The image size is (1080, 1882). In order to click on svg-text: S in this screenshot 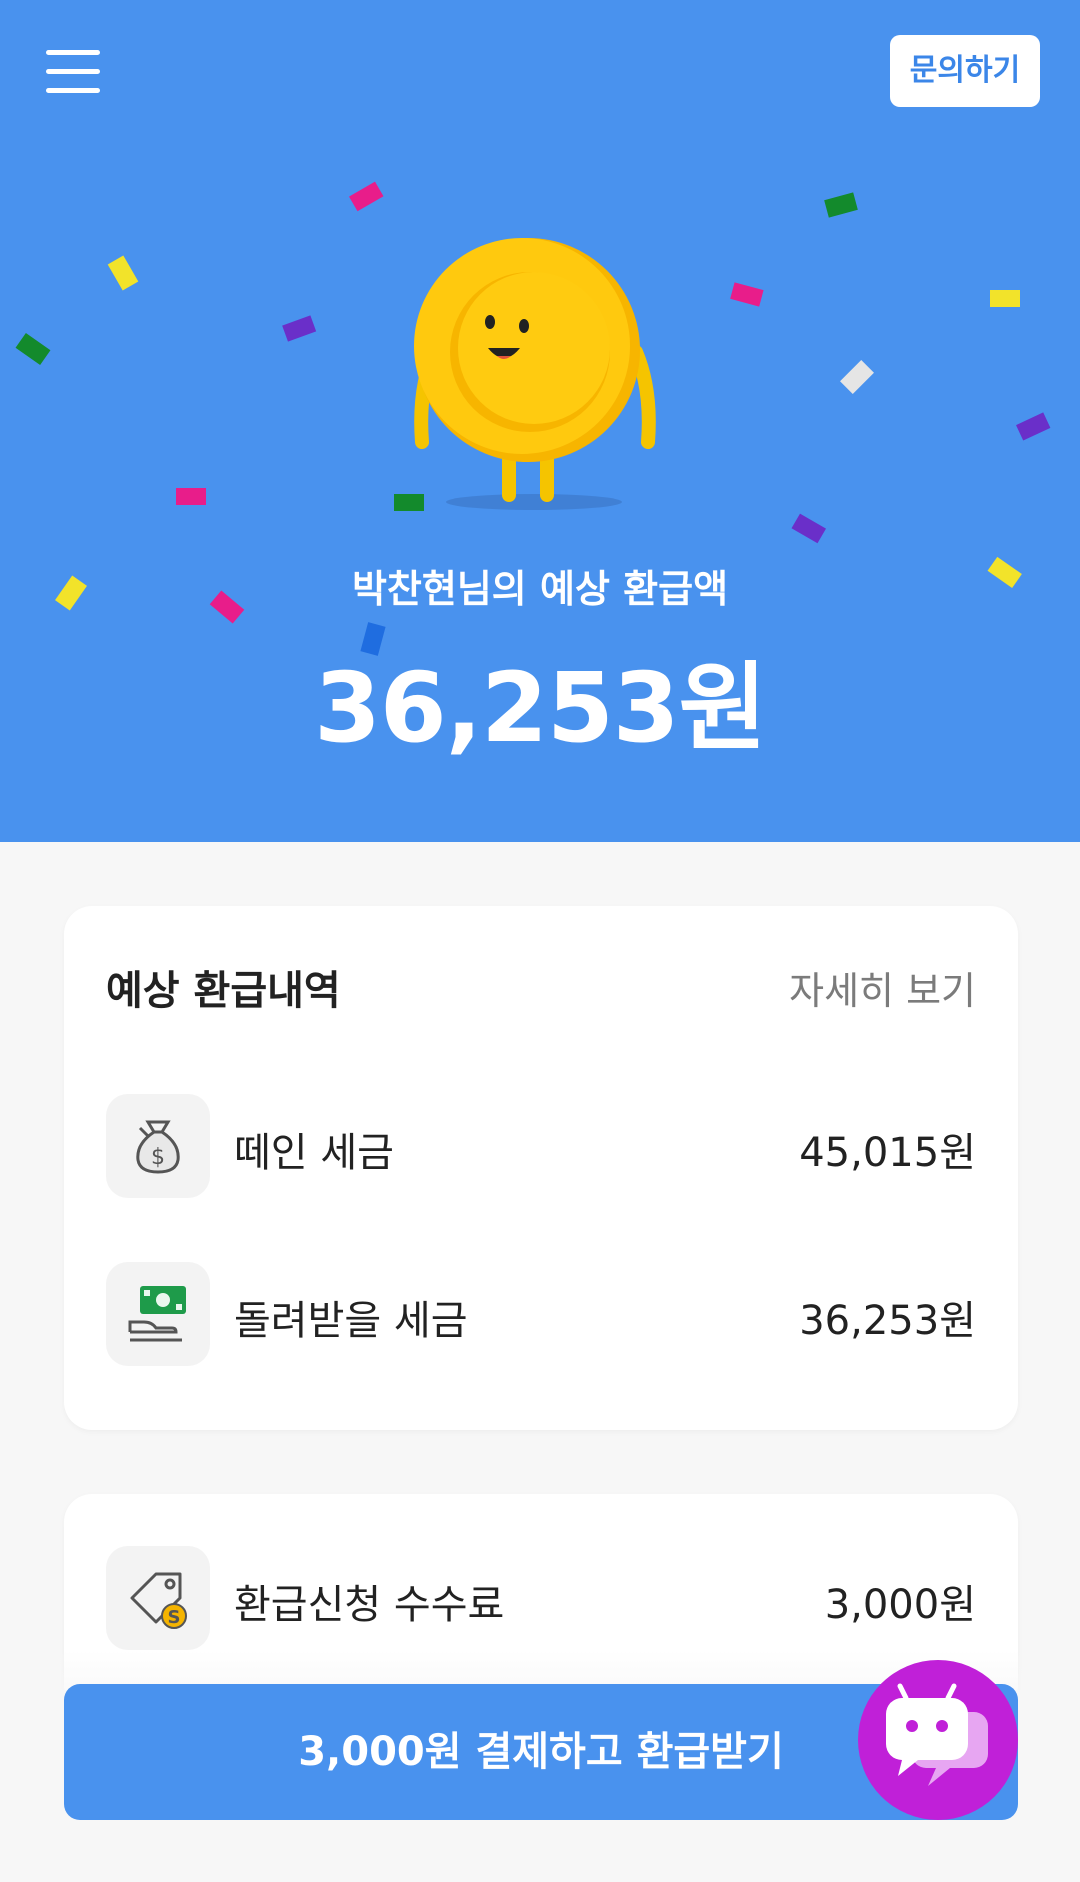, I will do `click(174, 1617)`.